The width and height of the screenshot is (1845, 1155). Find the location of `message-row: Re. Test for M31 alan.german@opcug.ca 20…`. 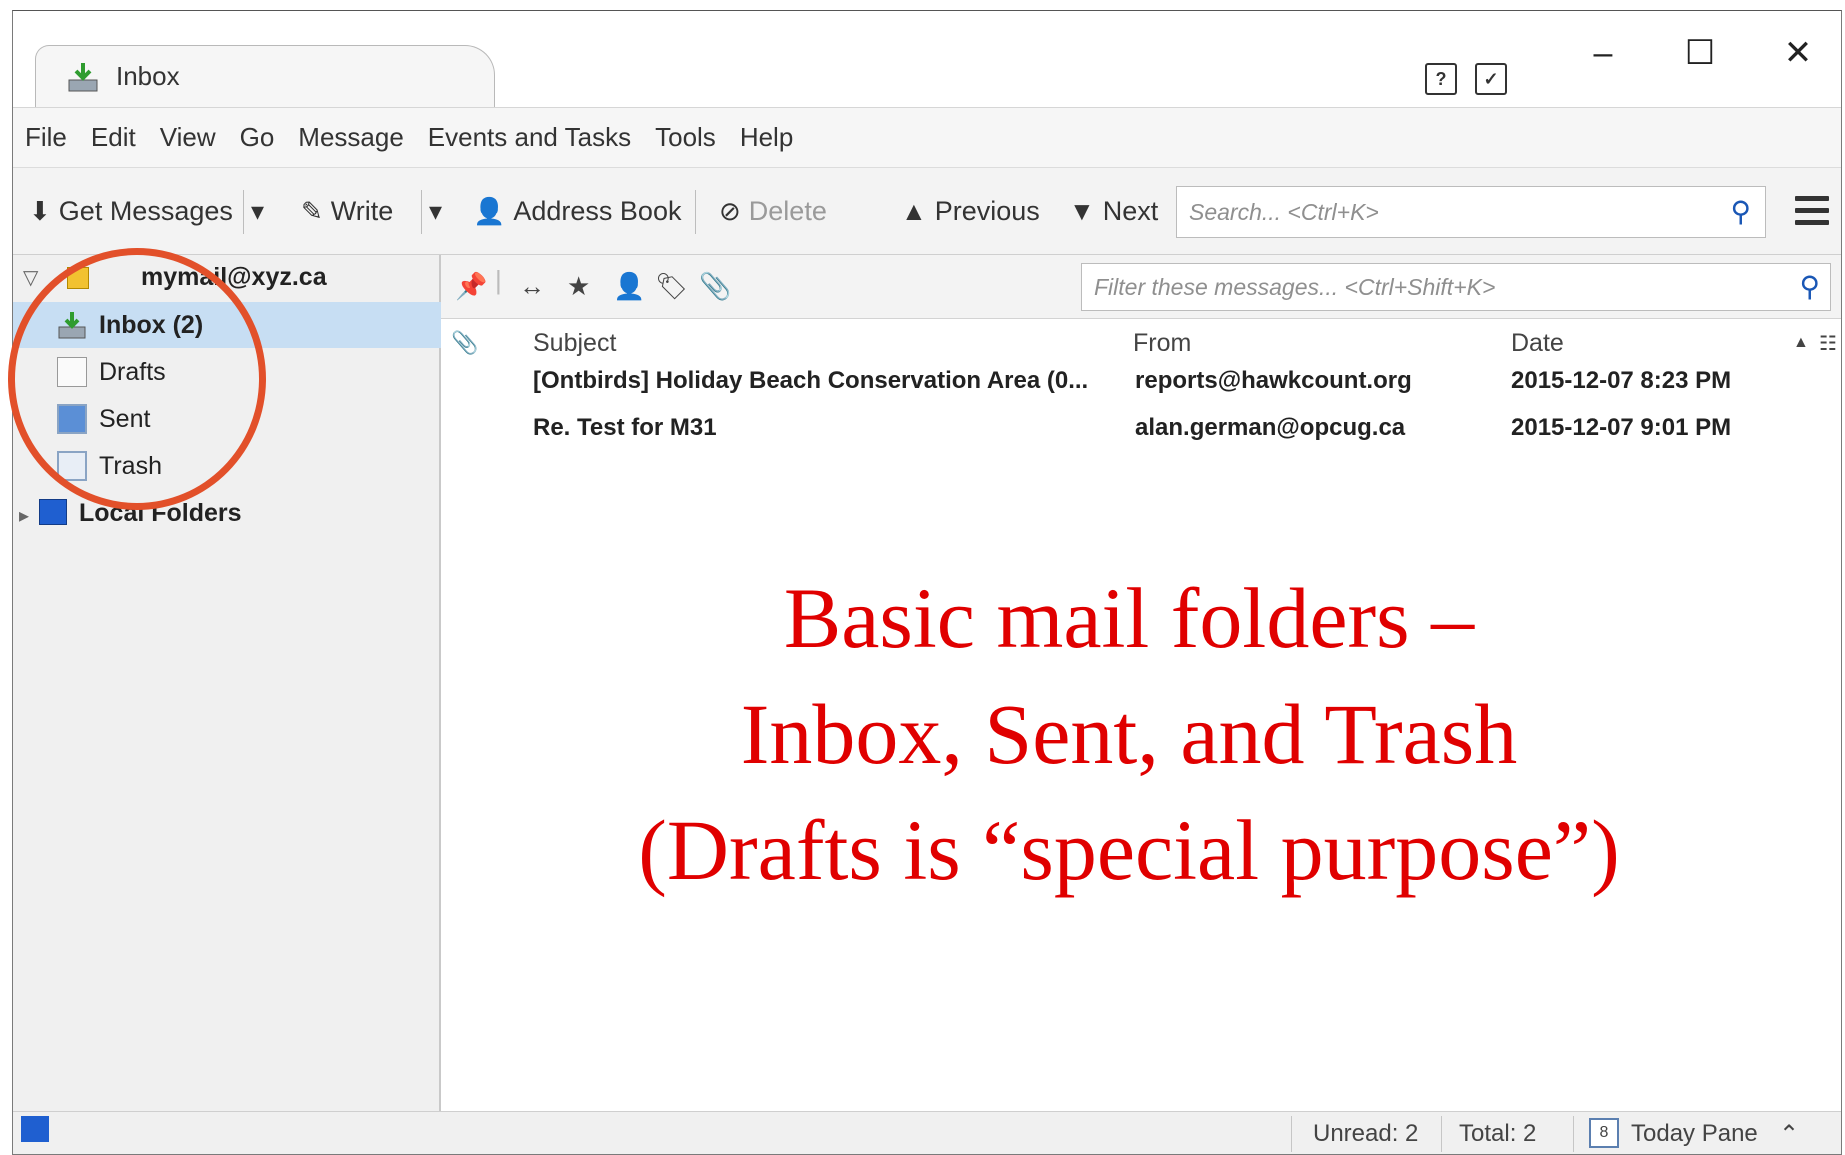

message-row: Re. Test for M31 alan.german@opcug.ca 20… is located at coordinates (1141, 429).